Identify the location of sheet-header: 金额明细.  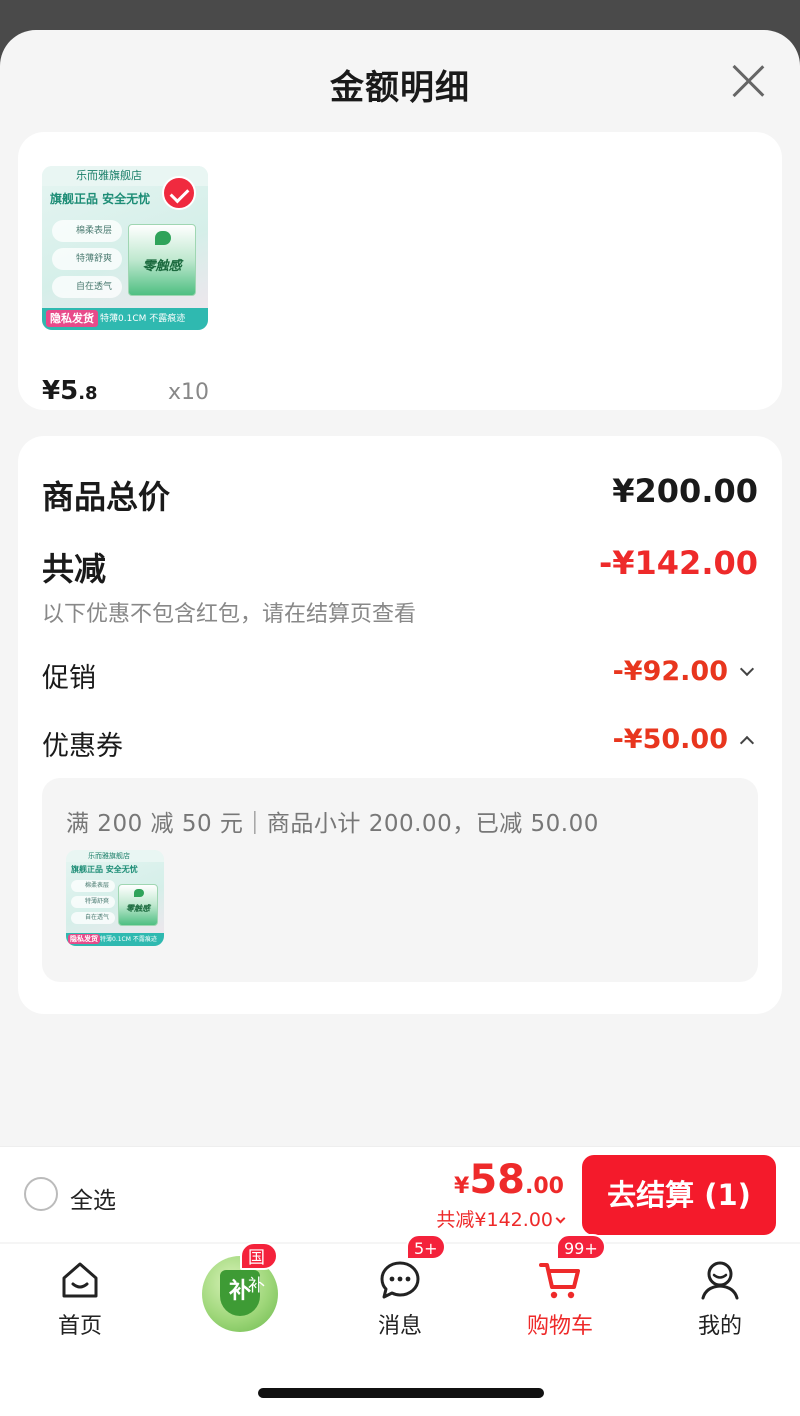
(400, 80).